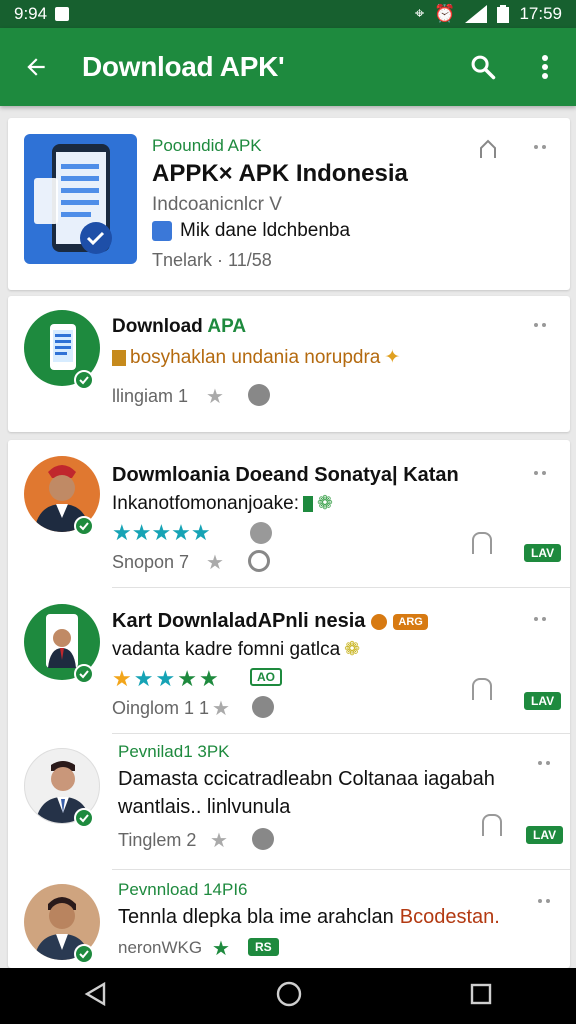  Describe the element at coordinates (540, 13) in the screenshot. I see `status-time-right: 17:59` at that location.